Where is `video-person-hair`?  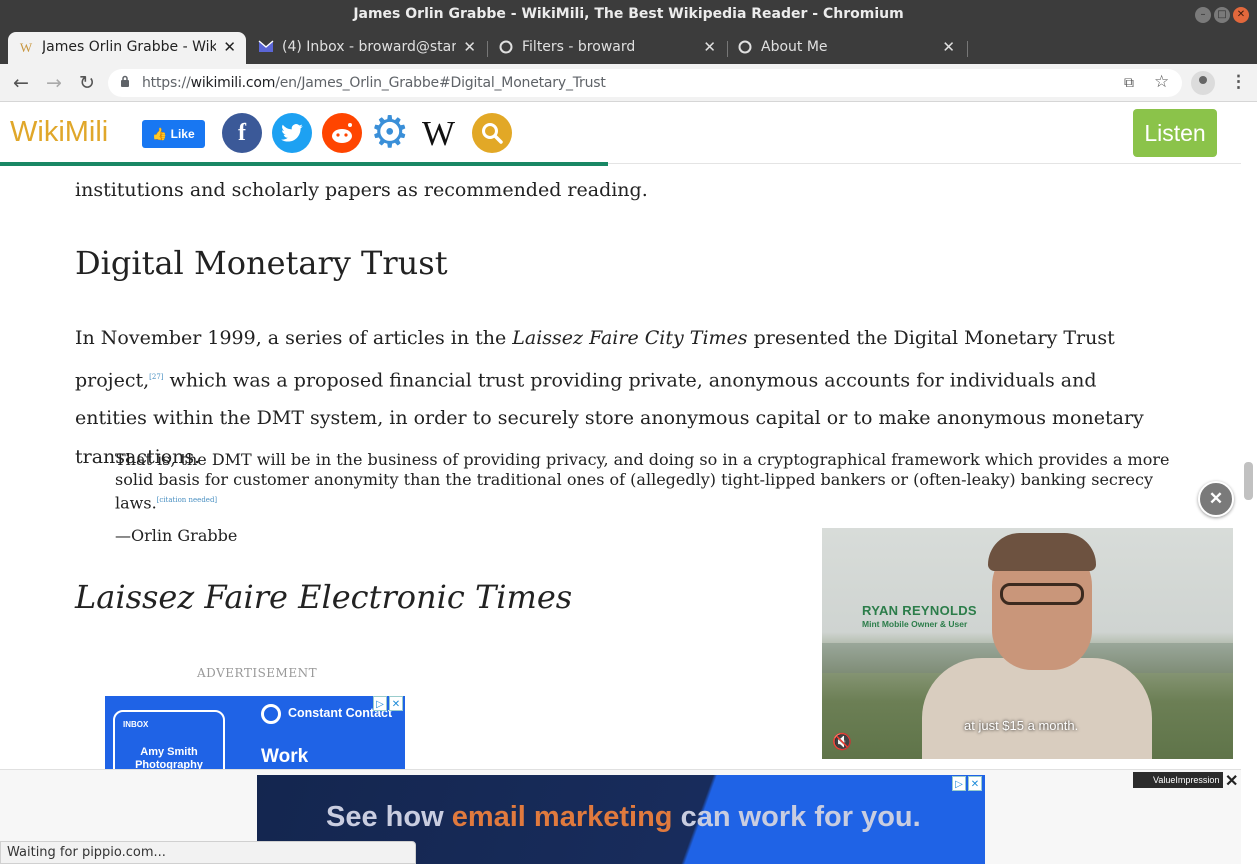
video-person-hair is located at coordinates (1042, 552).